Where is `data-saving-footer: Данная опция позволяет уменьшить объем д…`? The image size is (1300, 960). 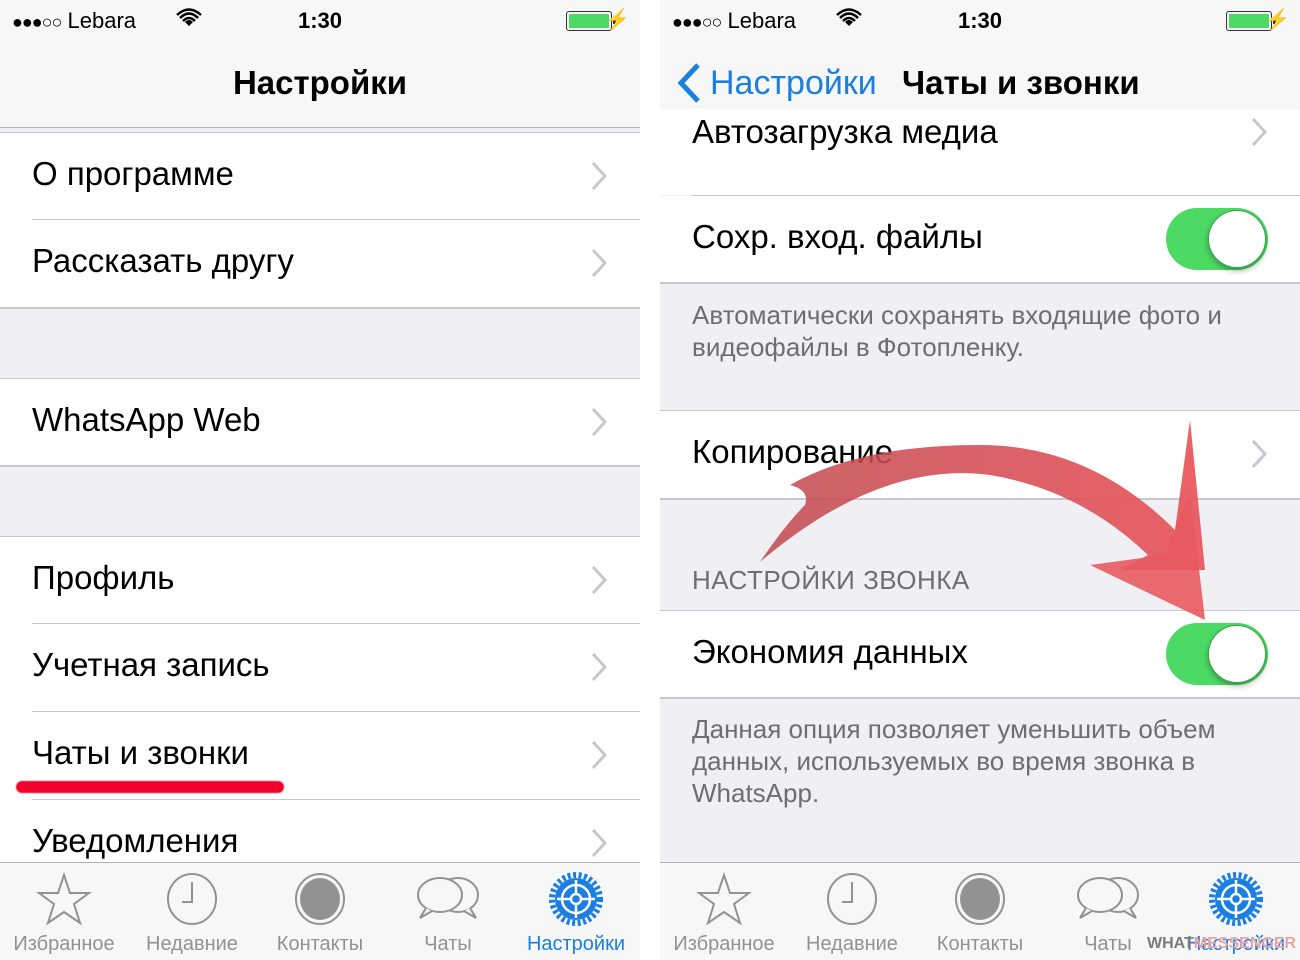
data-saving-footer: Данная опция позволяет уменьшить объем д… is located at coordinates (954, 761).